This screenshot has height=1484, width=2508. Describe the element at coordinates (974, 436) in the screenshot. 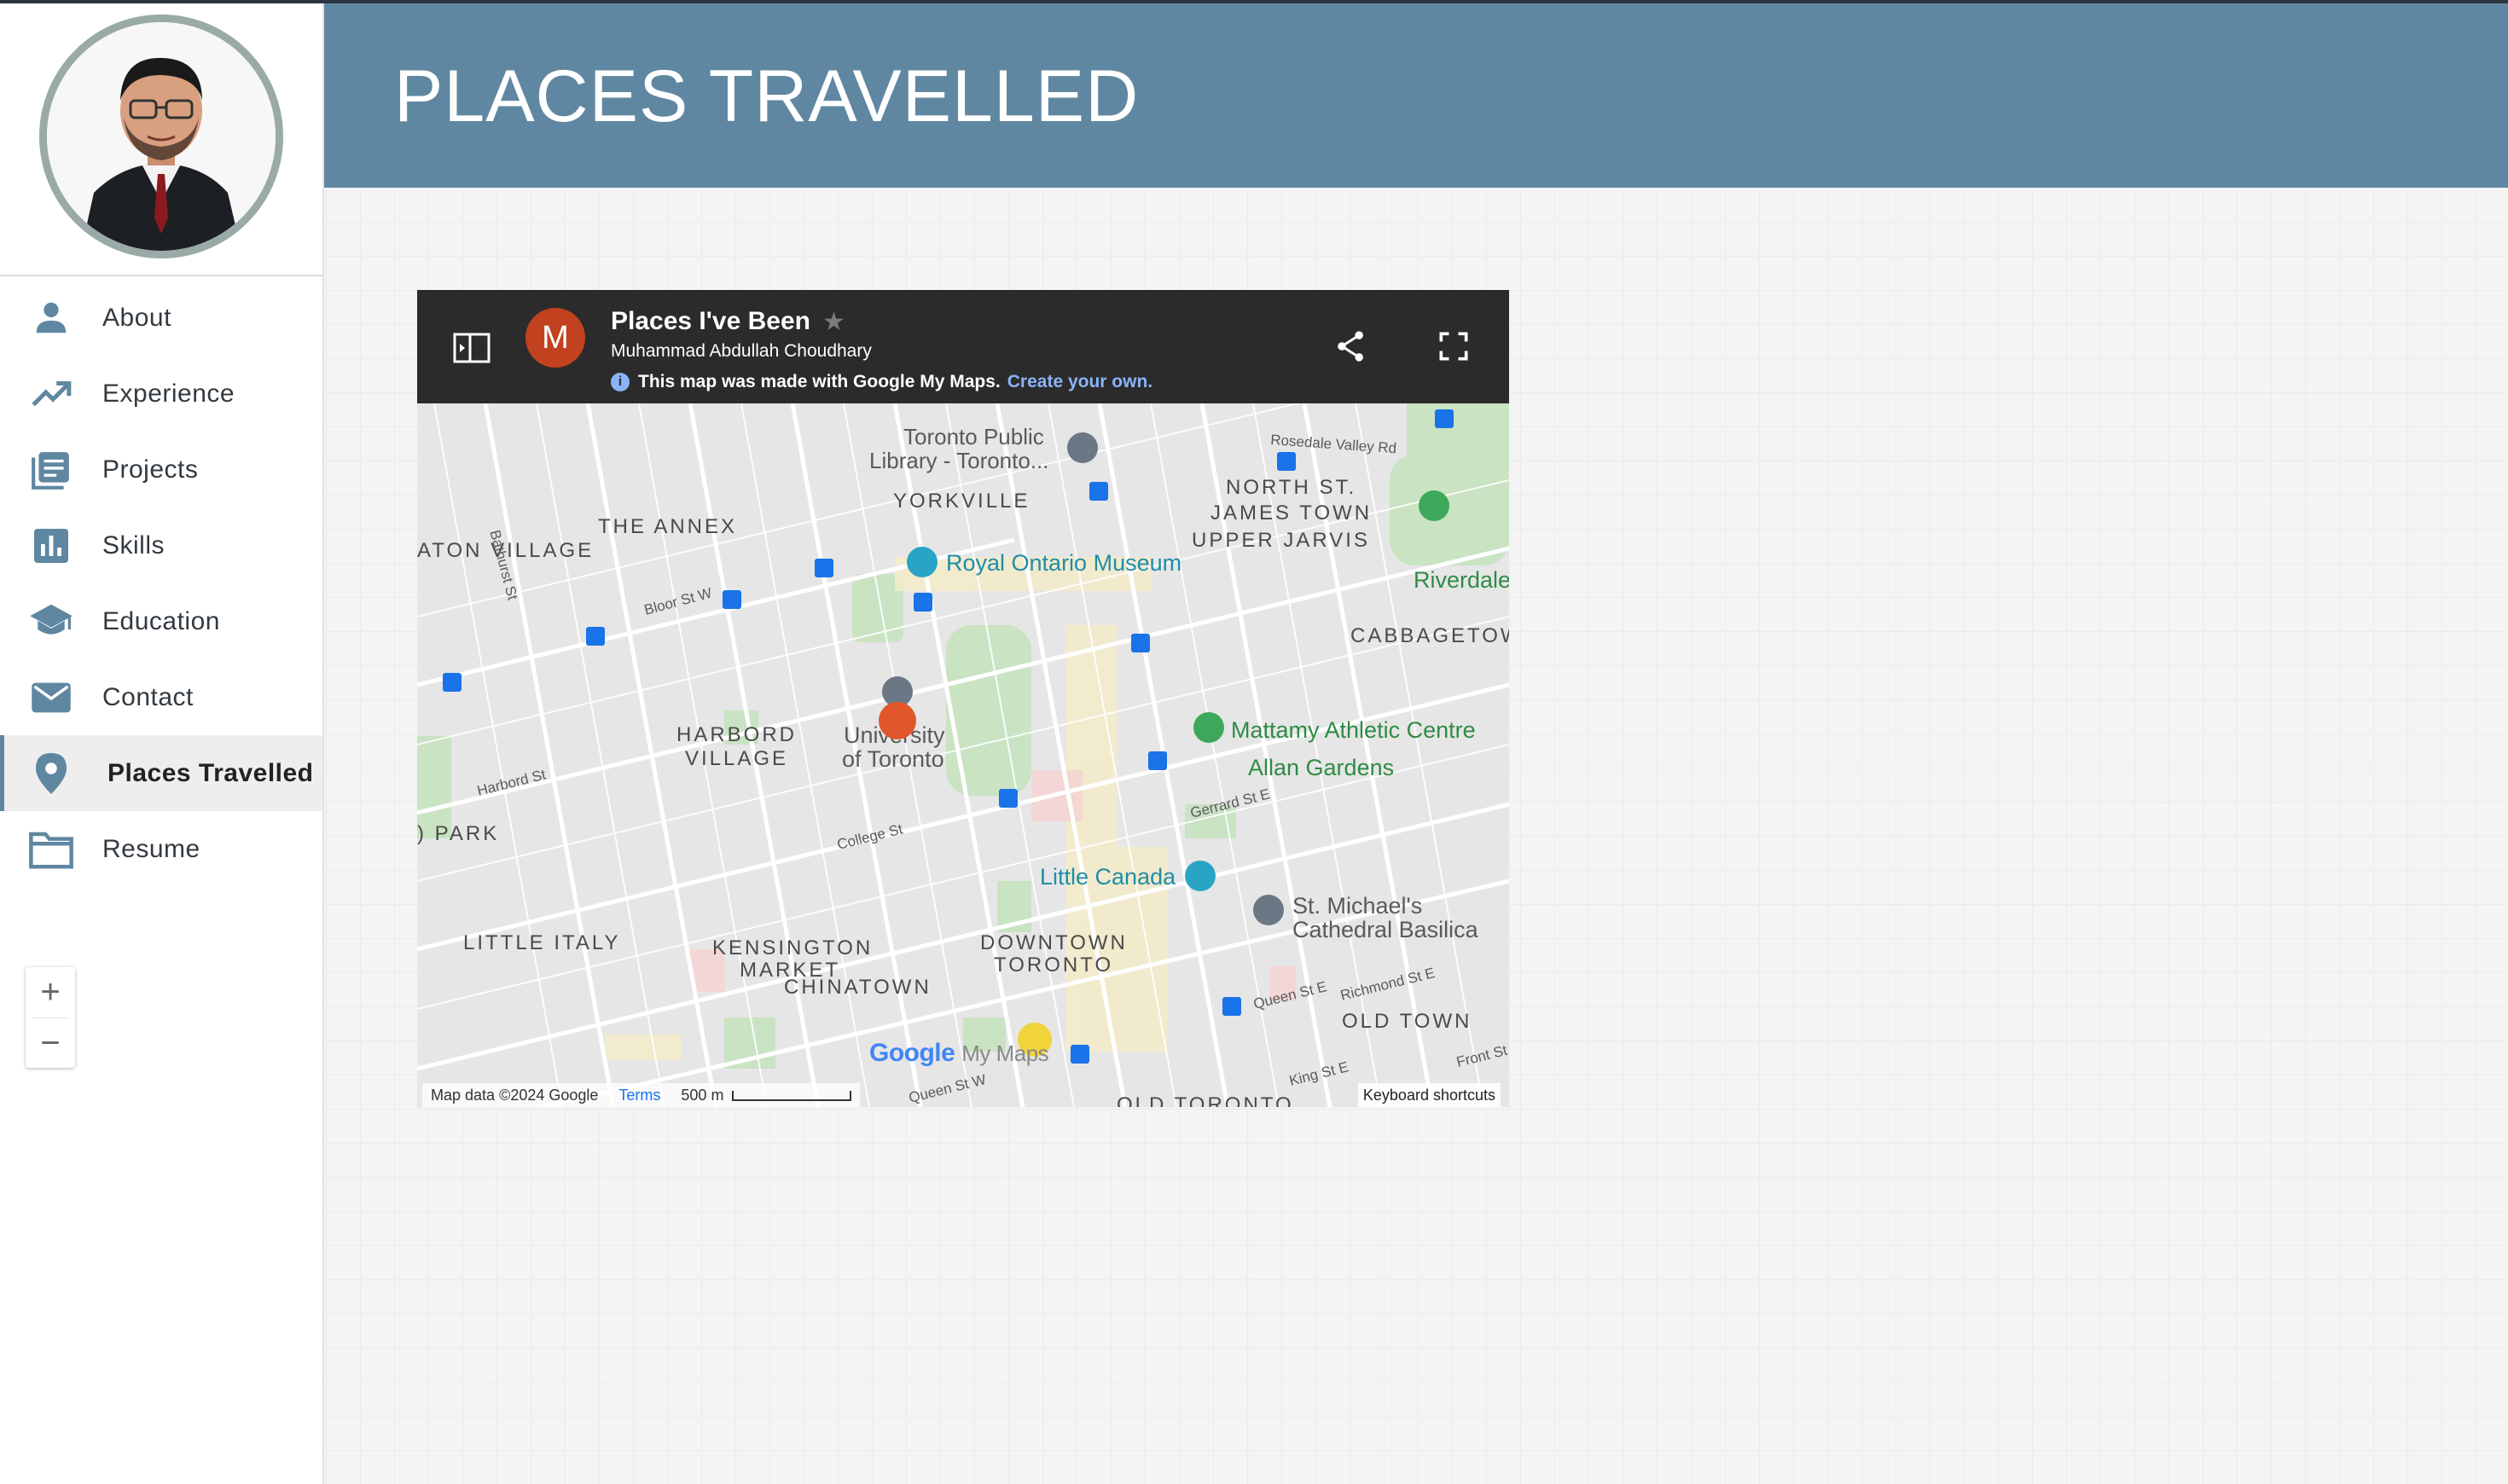

I see `svg-text: Toronto Public` at that location.